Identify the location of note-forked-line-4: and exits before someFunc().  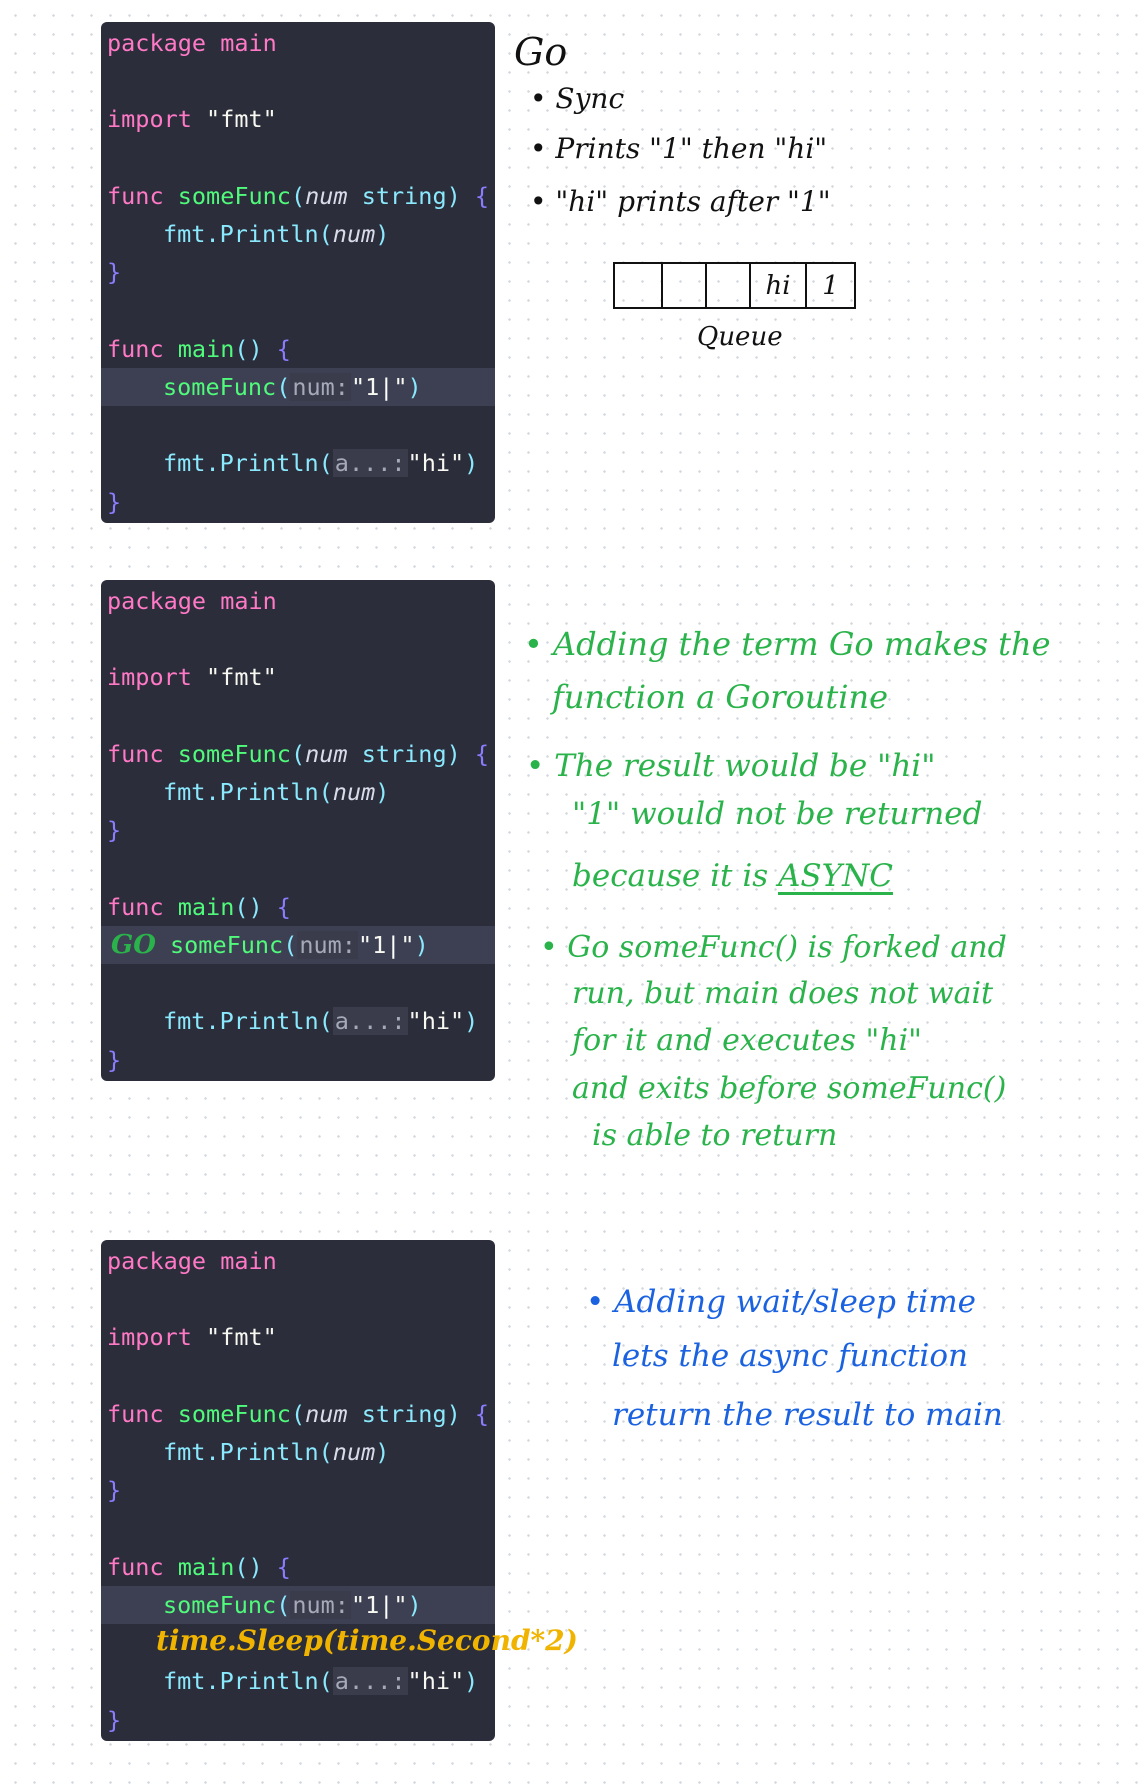
(789, 1088).